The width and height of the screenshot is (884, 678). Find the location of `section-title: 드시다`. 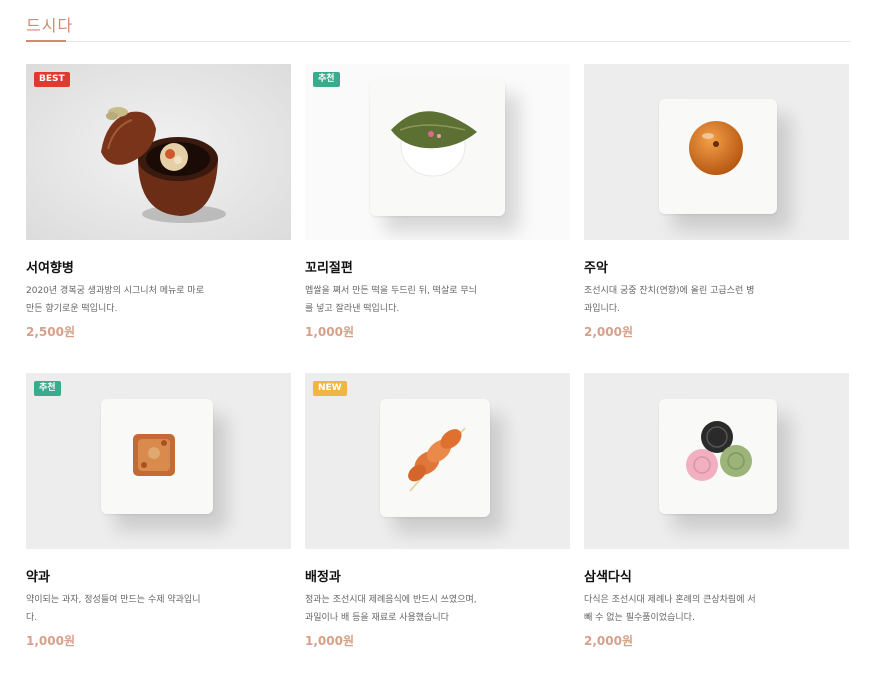

section-title: 드시다 is located at coordinates (50, 25).